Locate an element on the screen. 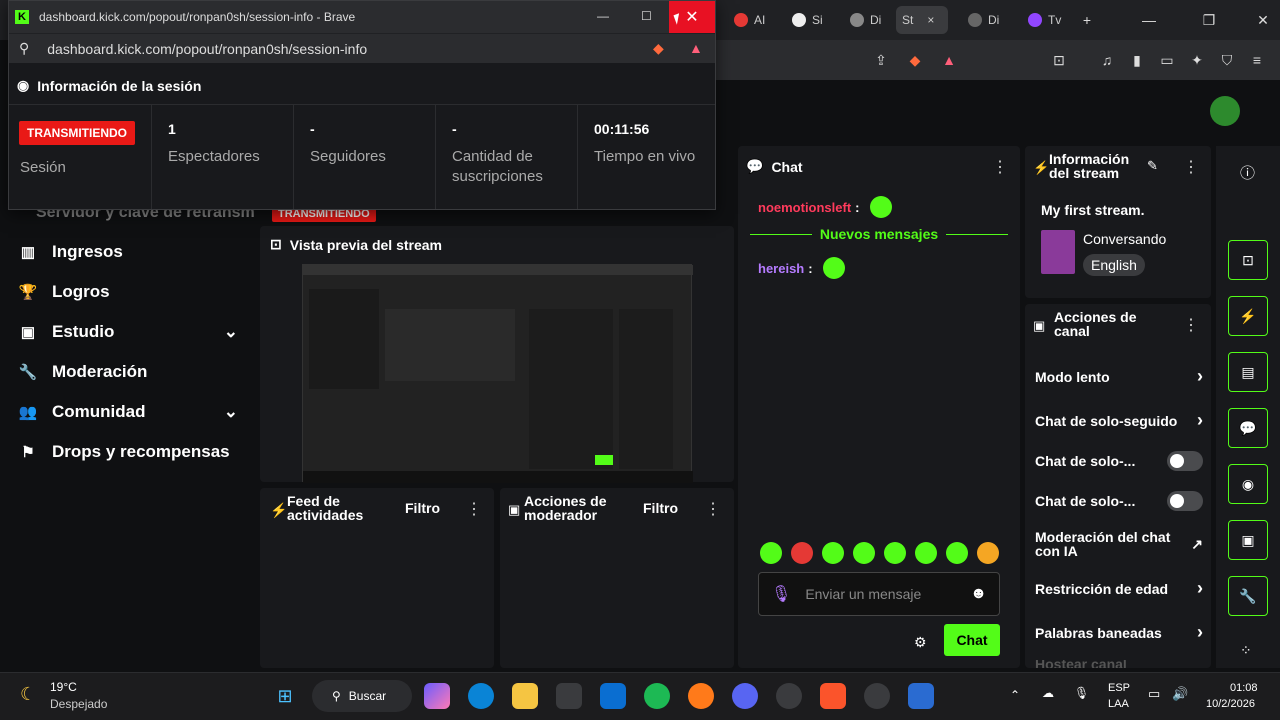 The image size is (1280, 720). action-age-restriction: Restricción de edad › is located at coordinates (1119, 588).